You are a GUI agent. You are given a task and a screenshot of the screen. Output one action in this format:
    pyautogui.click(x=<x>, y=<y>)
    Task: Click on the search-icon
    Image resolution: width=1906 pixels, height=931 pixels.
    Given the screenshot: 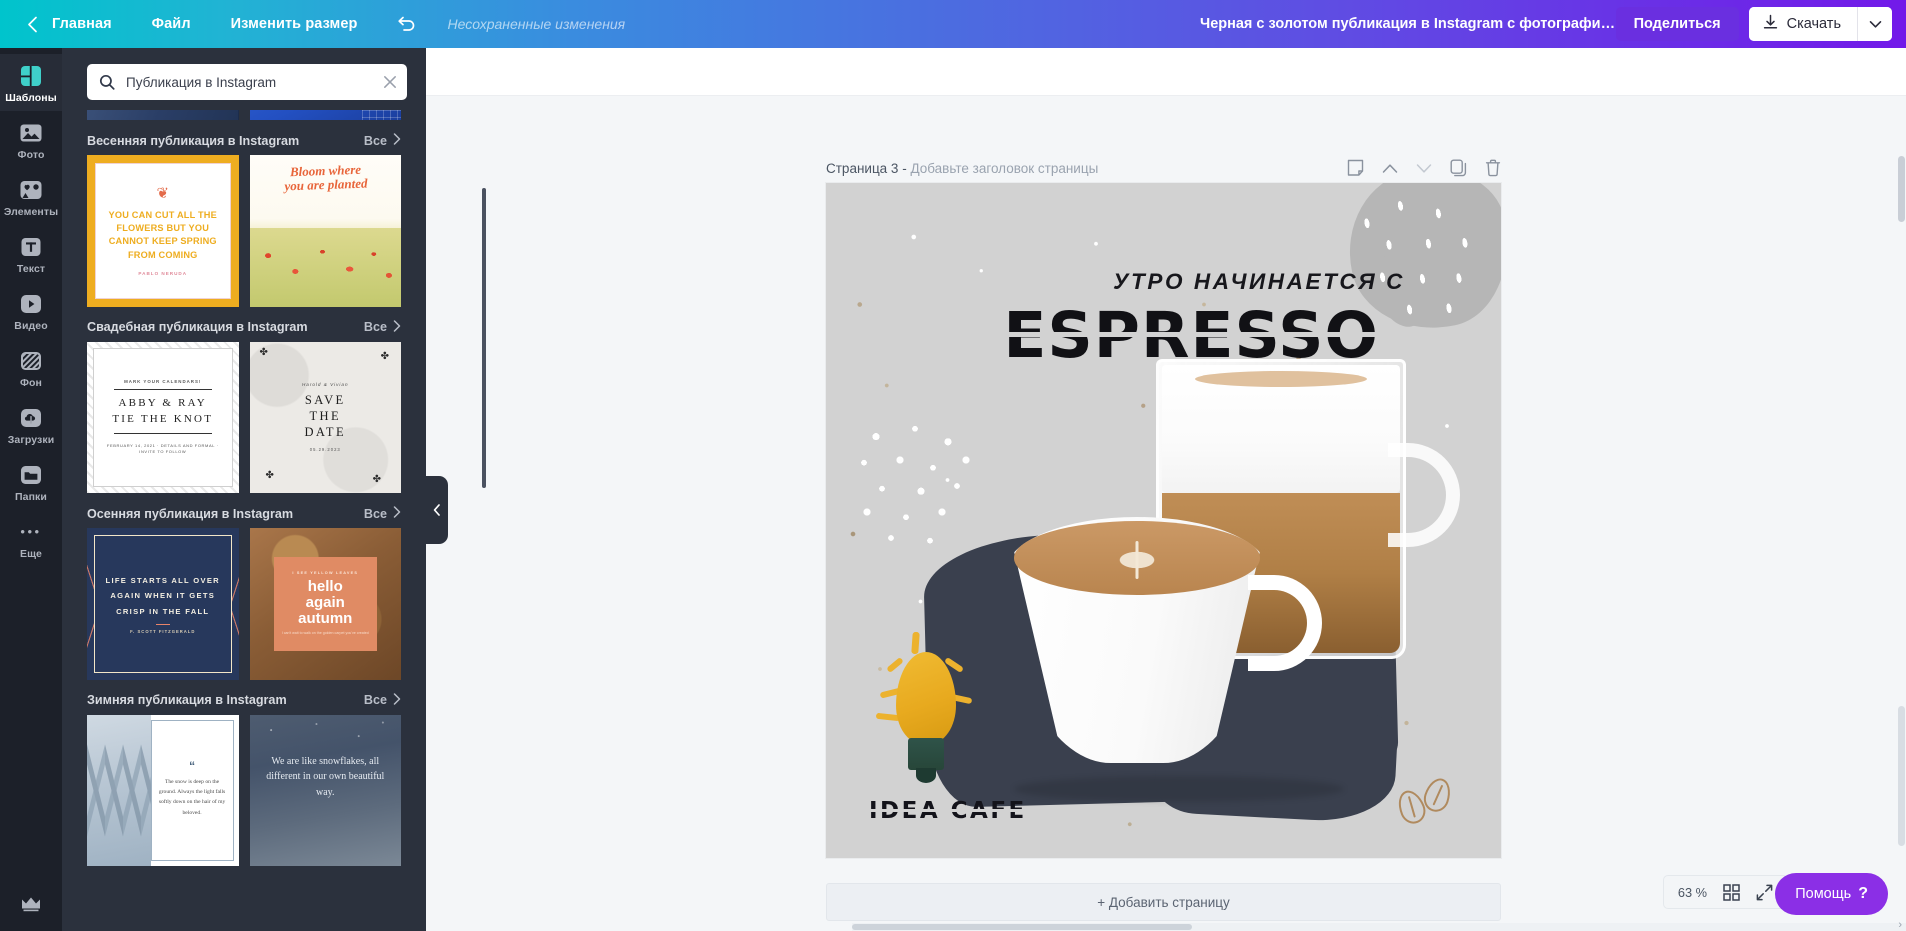 What is the action you would take?
    pyautogui.click(x=107, y=82)
    